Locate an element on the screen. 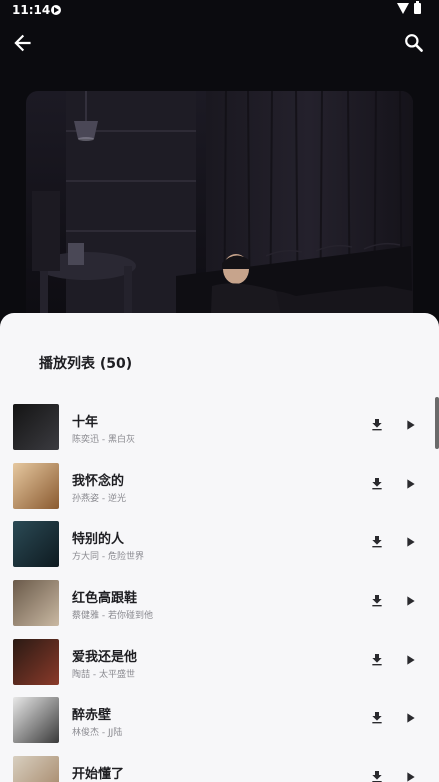 The height and width of the screenshot is (782, 439). battery-icon is located at coordinates (417, 7).